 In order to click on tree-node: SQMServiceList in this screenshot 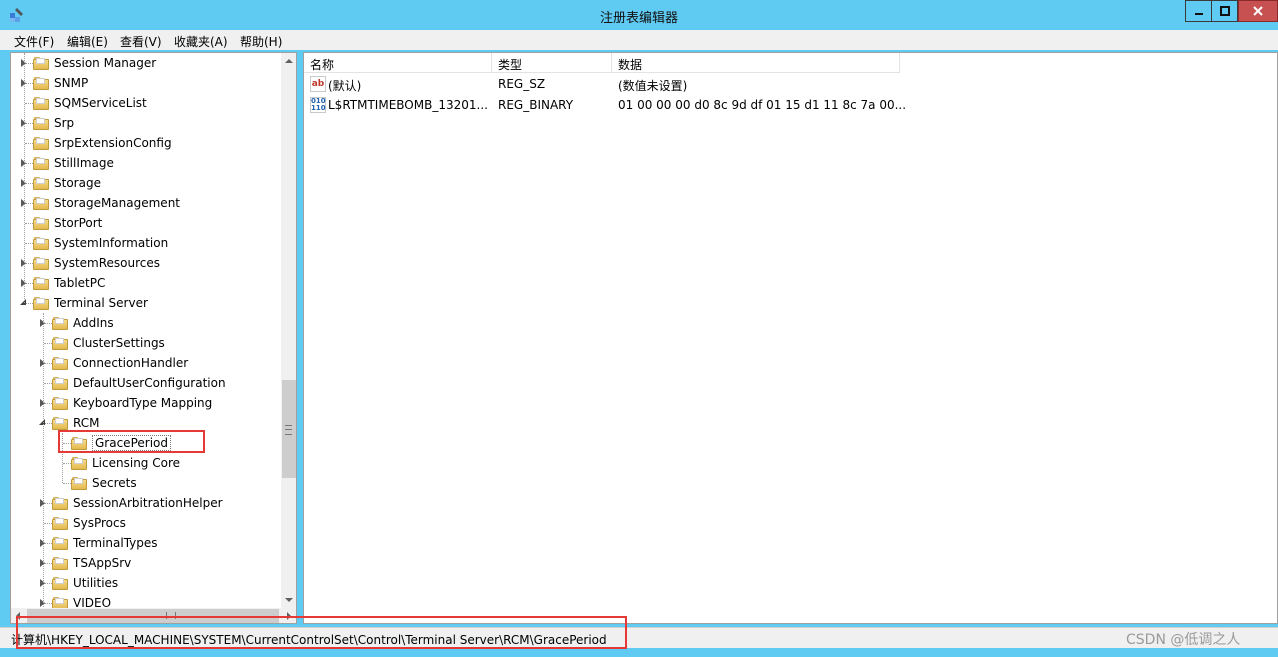, I will do `click(146, 103)`.